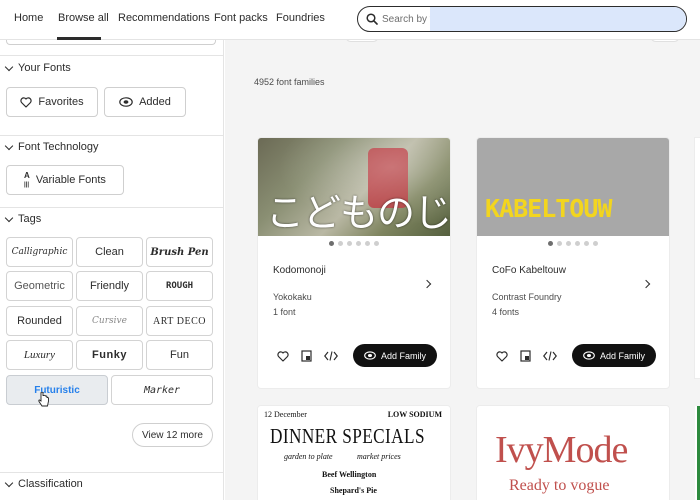  I want to click on section-tags: Tags, so click(23, 219).